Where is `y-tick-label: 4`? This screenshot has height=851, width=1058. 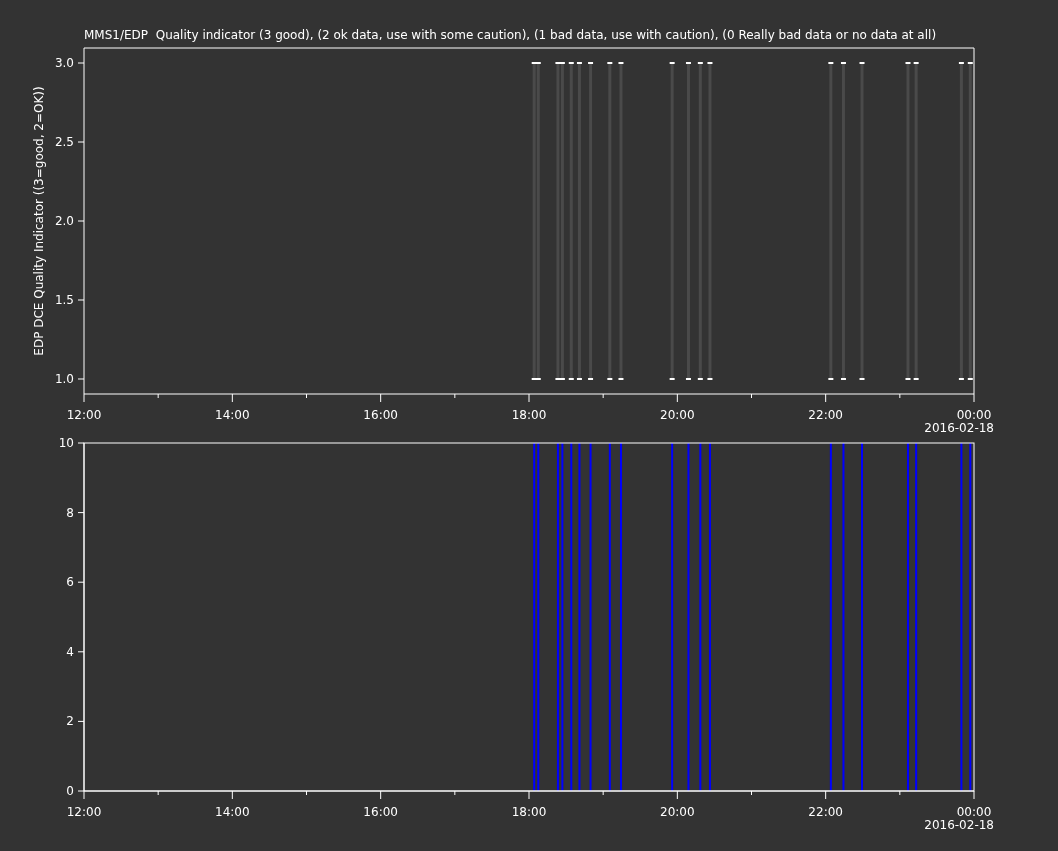 y-tick-label: 4 is located at coordinates (70, 651).